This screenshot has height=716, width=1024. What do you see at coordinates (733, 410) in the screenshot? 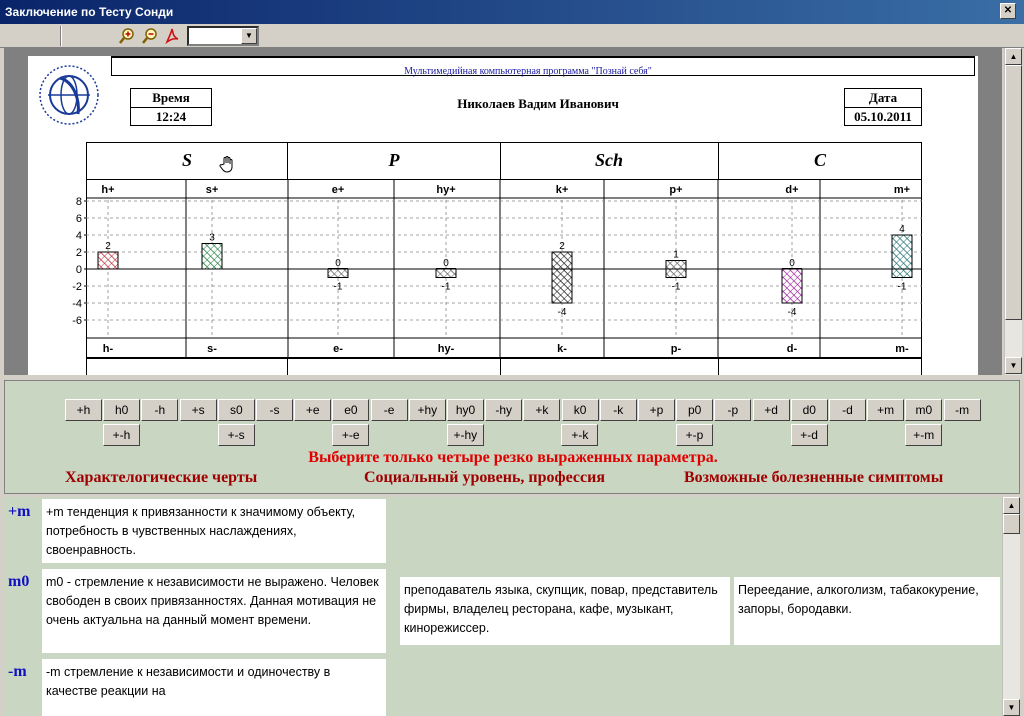
I see `factor-button-minus-p: -p` at bounding box center [733, 410].